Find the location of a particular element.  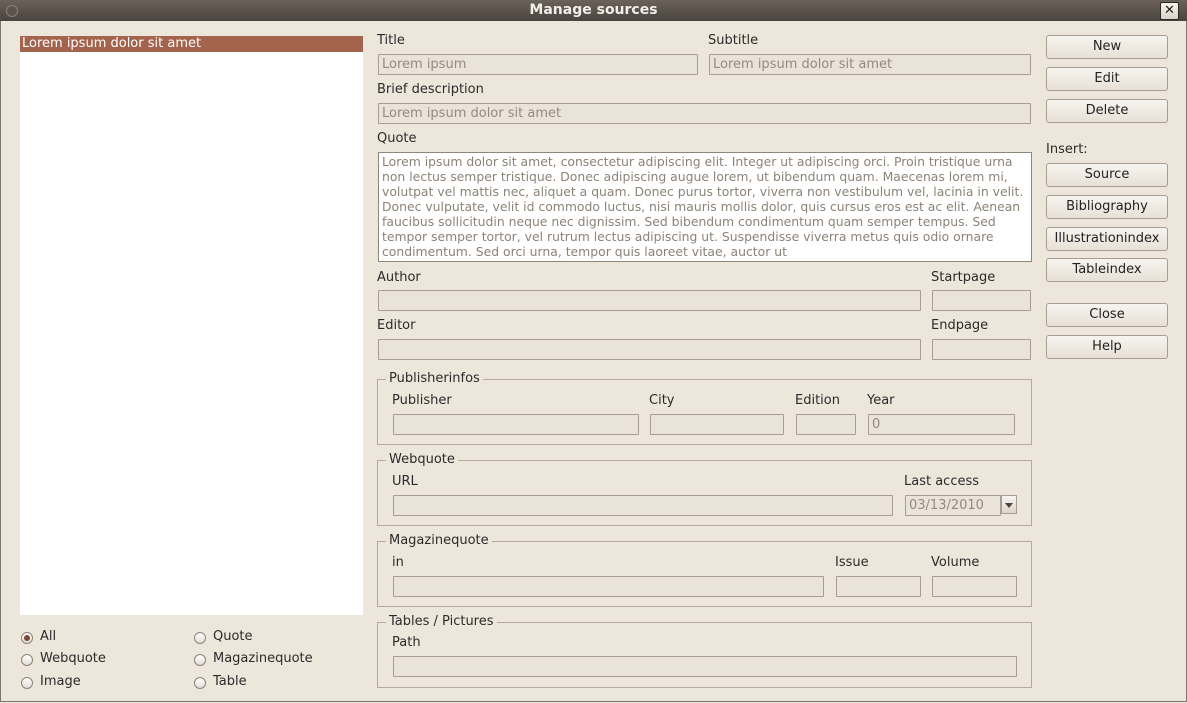

publisher-label: Publisher is located at coordinates (422, 400).